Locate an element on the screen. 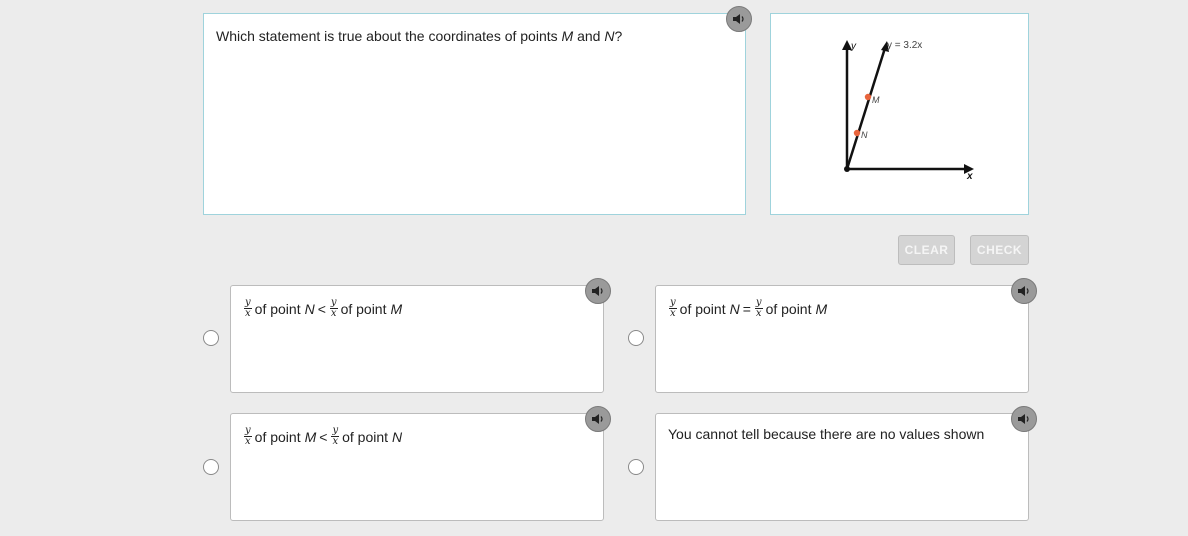 The image size is (1188, 536). point-n is located at coordinates (857, 133).